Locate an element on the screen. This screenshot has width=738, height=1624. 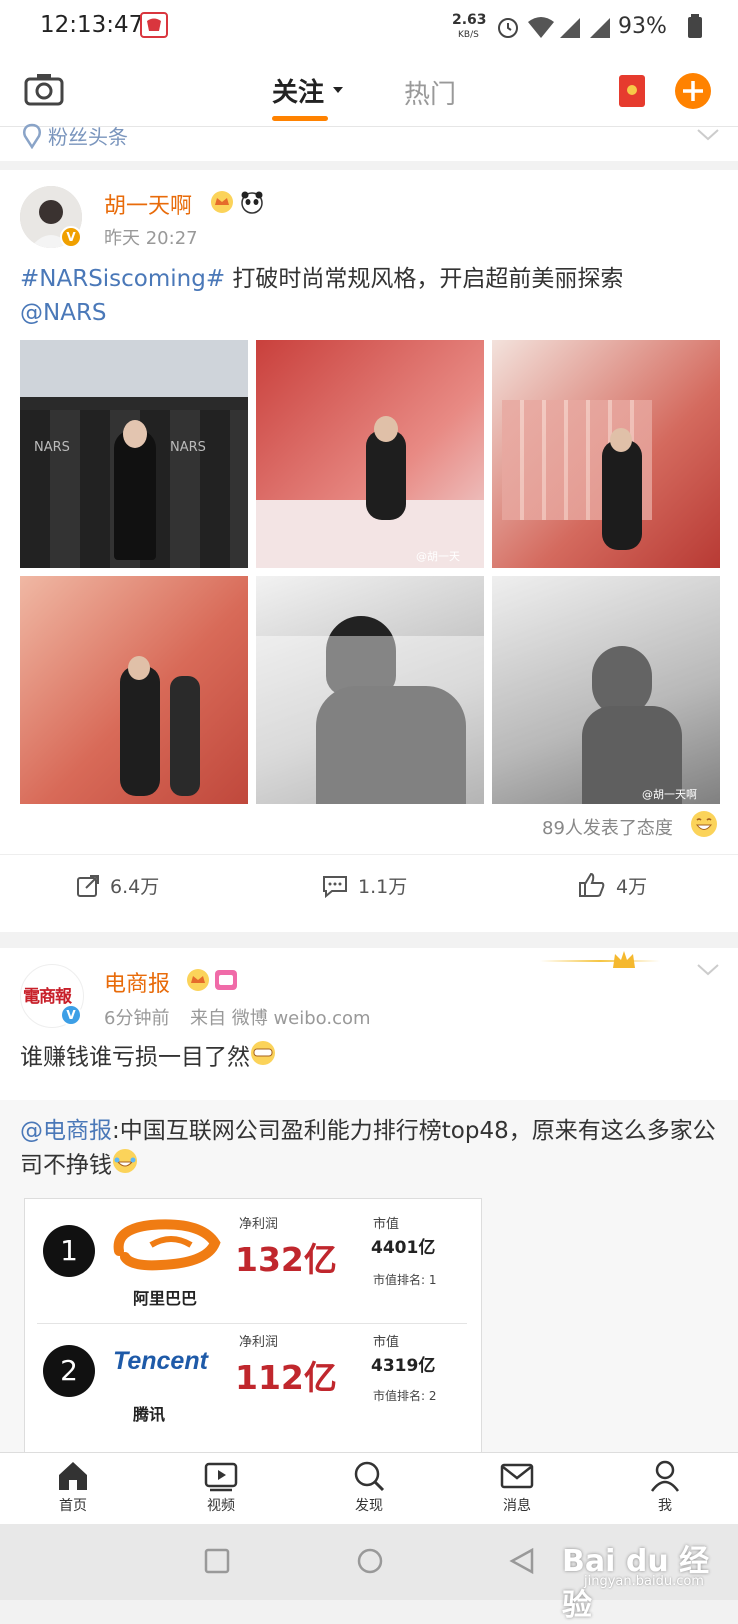
battery-percent: 93% is located at coordinates (642, 26).